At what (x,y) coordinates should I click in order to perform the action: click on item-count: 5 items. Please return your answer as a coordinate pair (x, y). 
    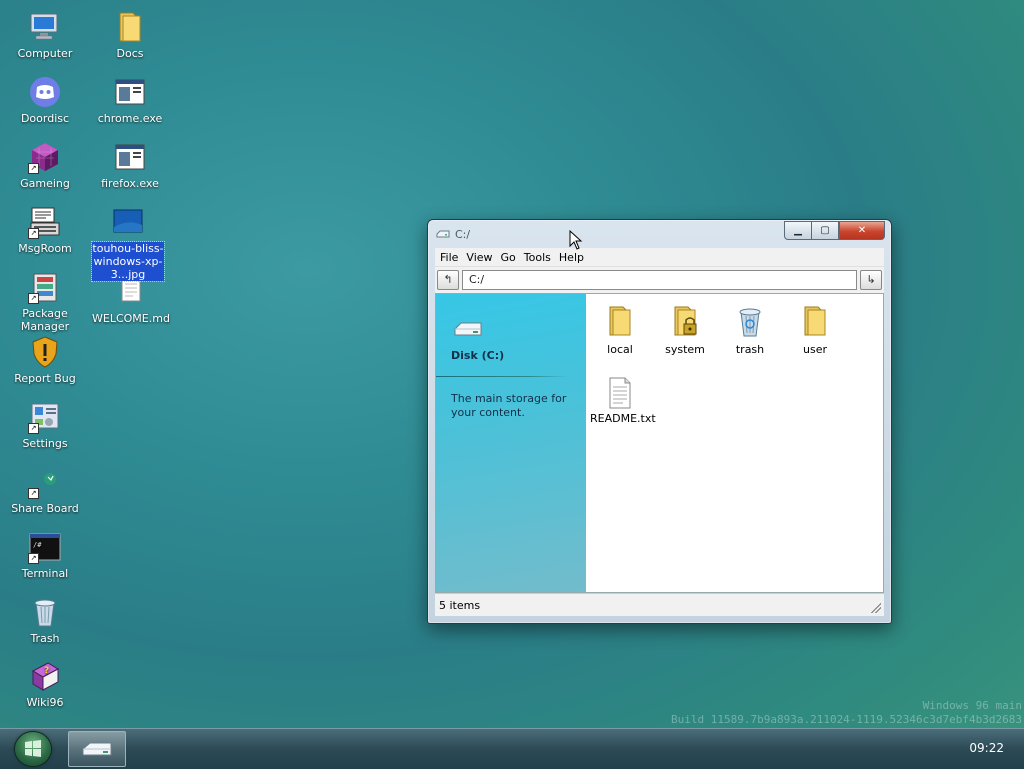
    Looking at the image, I should click on (460, 605).